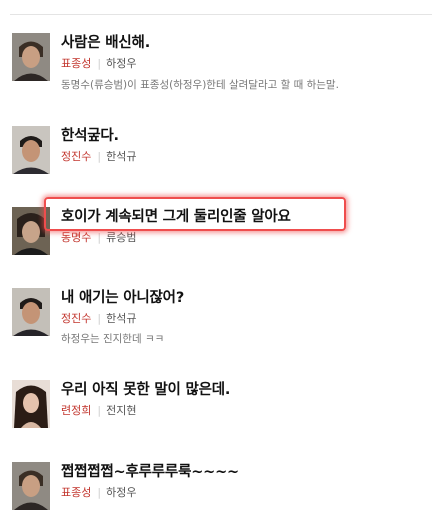 The width and height of the screenshot is (432, 510). I want to click on quote-text: 호이가 계속되면 그게 둘리인줄 알아요, so click(176, 215).